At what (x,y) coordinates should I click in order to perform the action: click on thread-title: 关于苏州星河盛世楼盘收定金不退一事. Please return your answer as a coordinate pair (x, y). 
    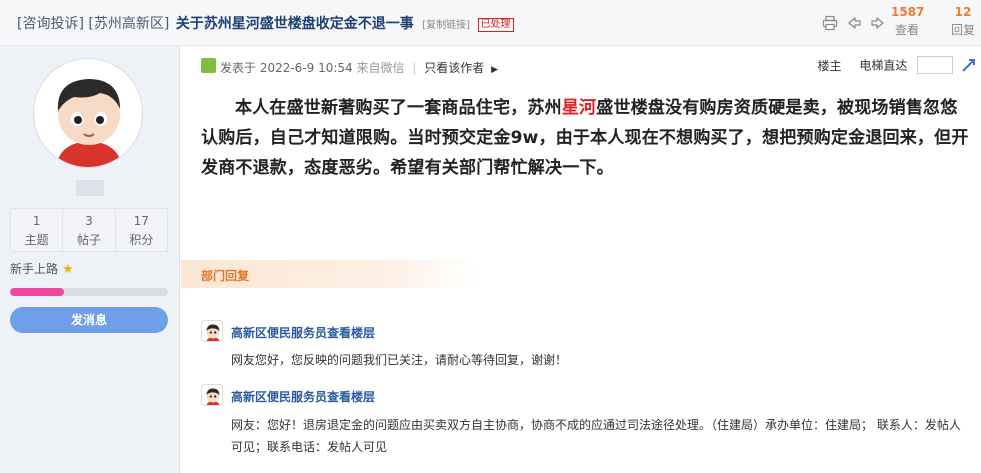
    Looking at the image, I should click on (294, 24).